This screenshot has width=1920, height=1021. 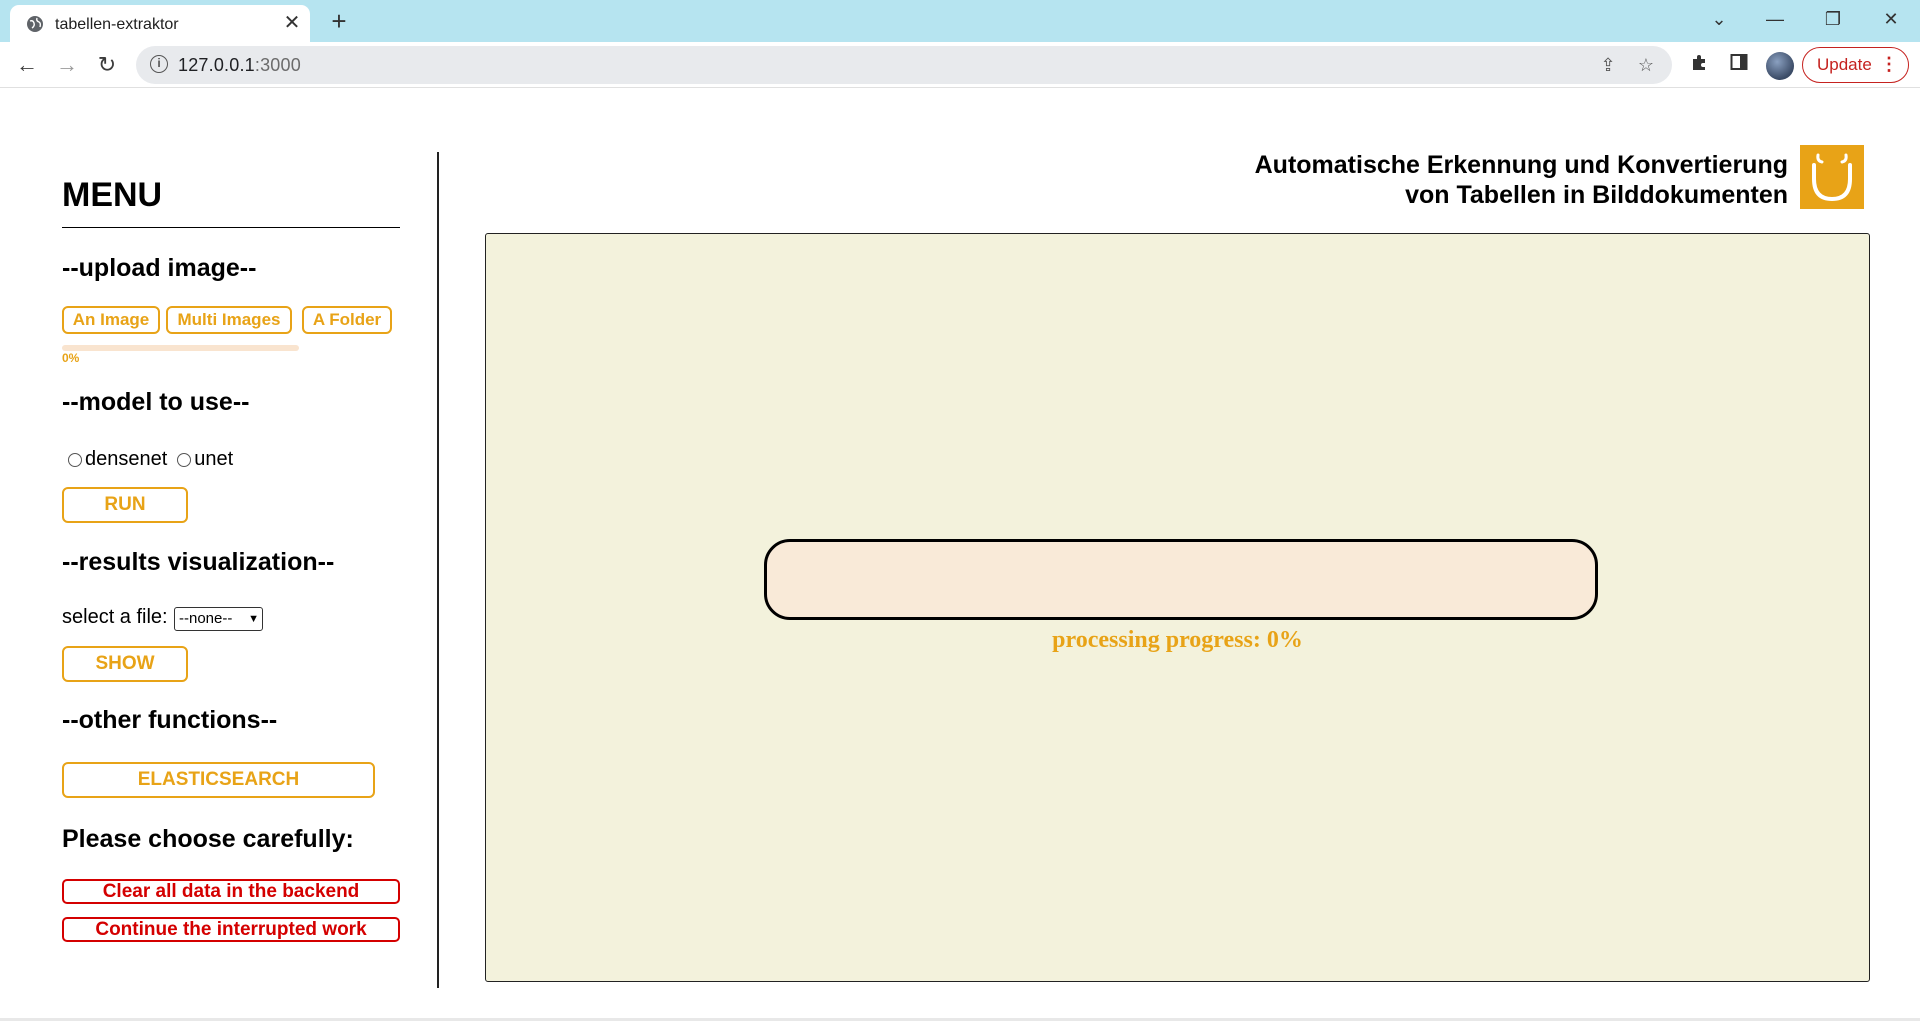 What do you see at coordinates (231, 891) in the screenshot?
I see `clear-backend-data-button: Clear all data in the backend` at bounding box center [231, 891].